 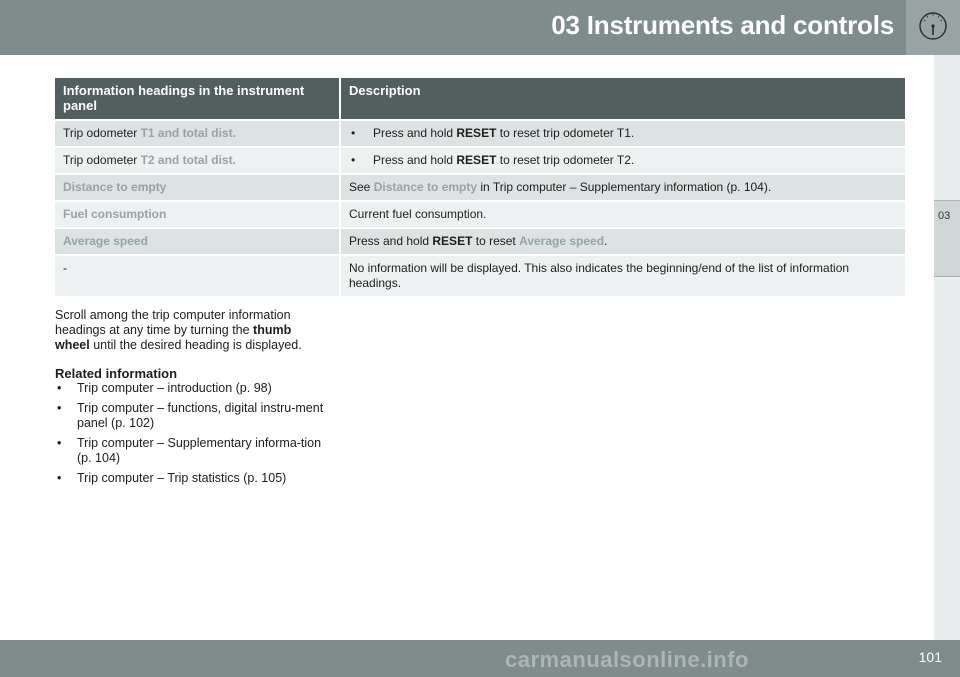 I want to click on heading-cell: -, so click(x=198, y=275).